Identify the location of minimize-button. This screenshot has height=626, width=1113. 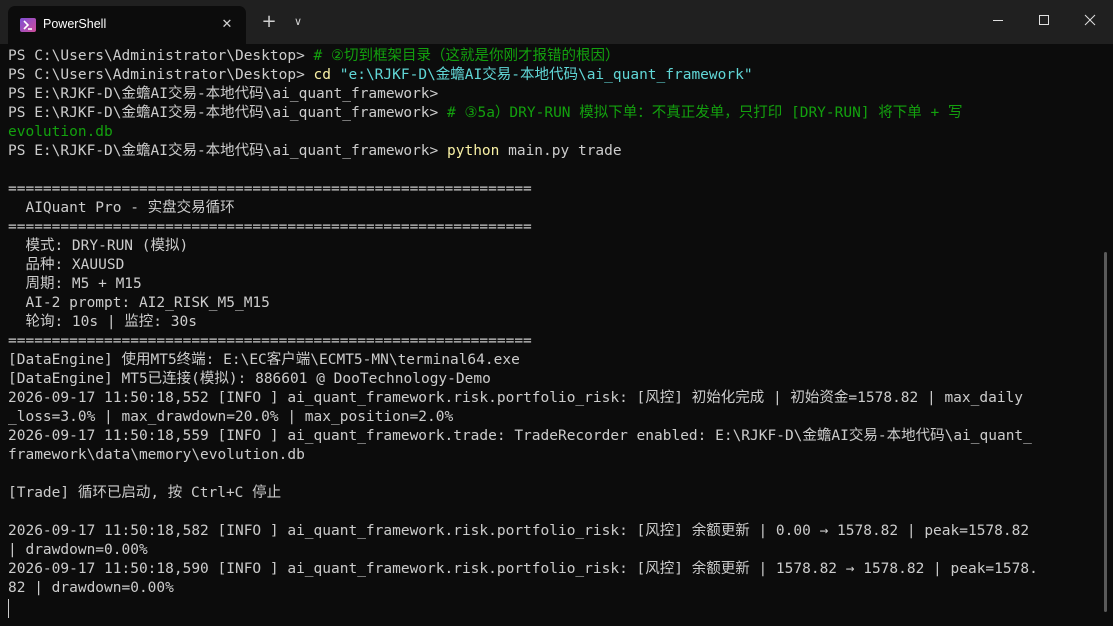
(998, 20).